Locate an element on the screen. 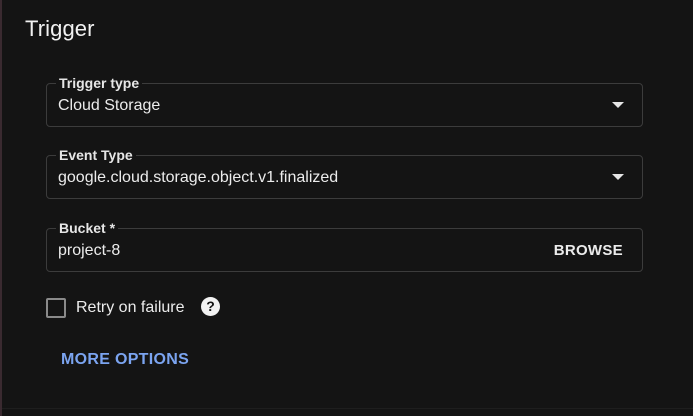 This screenshot has width=693, height=416. bucket-label: Bucket * is located at coordinates (87, 228).